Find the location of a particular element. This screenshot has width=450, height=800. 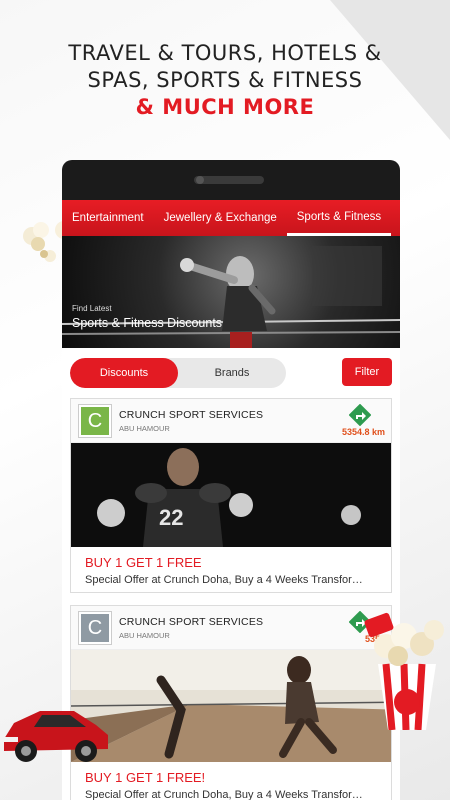

svg-text: 22 is located at coordinates (171, 517).